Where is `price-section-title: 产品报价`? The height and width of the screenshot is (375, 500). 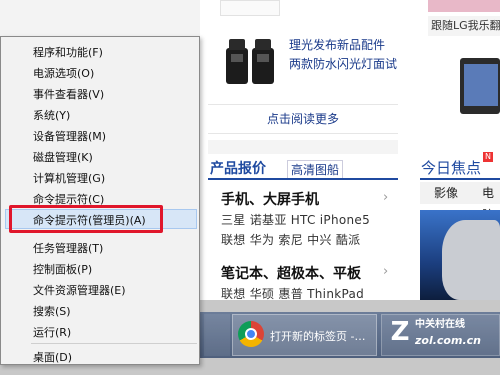 price-section-title: 产品报价 is located at coordinates (238, 168).